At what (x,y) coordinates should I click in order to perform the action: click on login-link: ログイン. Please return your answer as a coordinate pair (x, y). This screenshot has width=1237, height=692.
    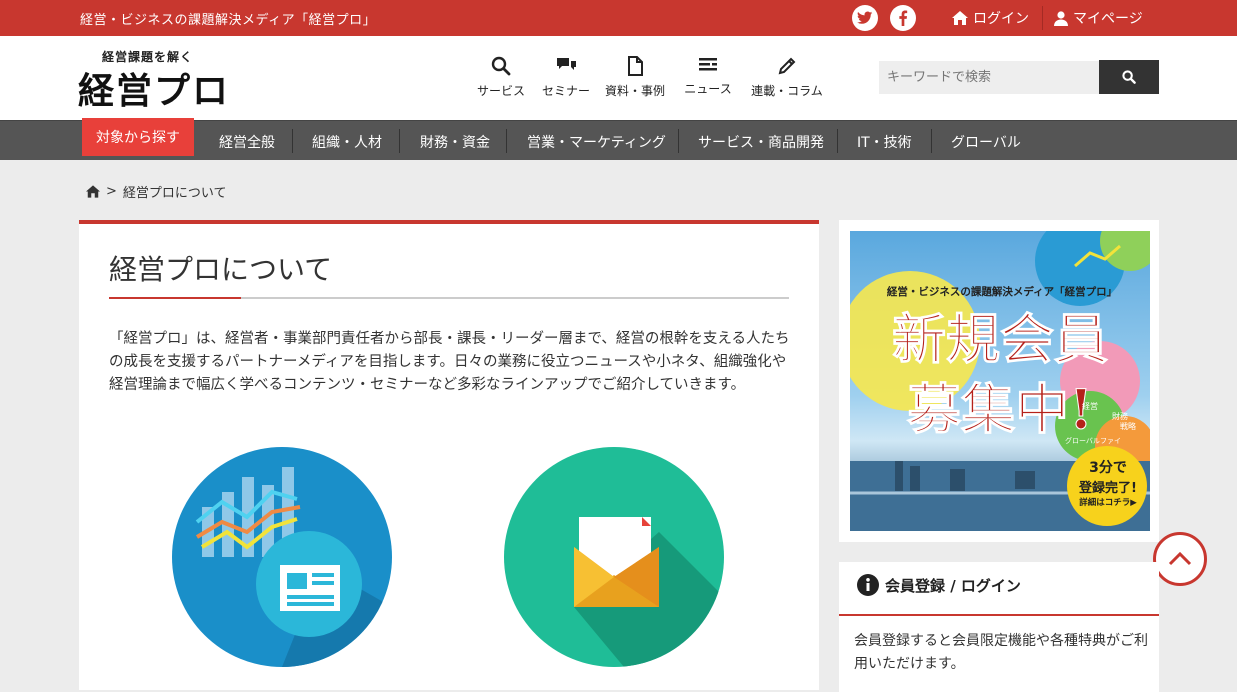
    Looking at the image, I should click on (990, 18).